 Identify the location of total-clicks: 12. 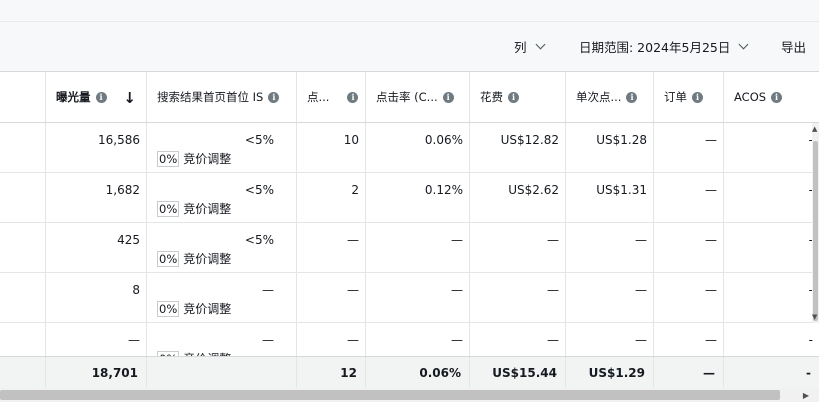
(331, 374).